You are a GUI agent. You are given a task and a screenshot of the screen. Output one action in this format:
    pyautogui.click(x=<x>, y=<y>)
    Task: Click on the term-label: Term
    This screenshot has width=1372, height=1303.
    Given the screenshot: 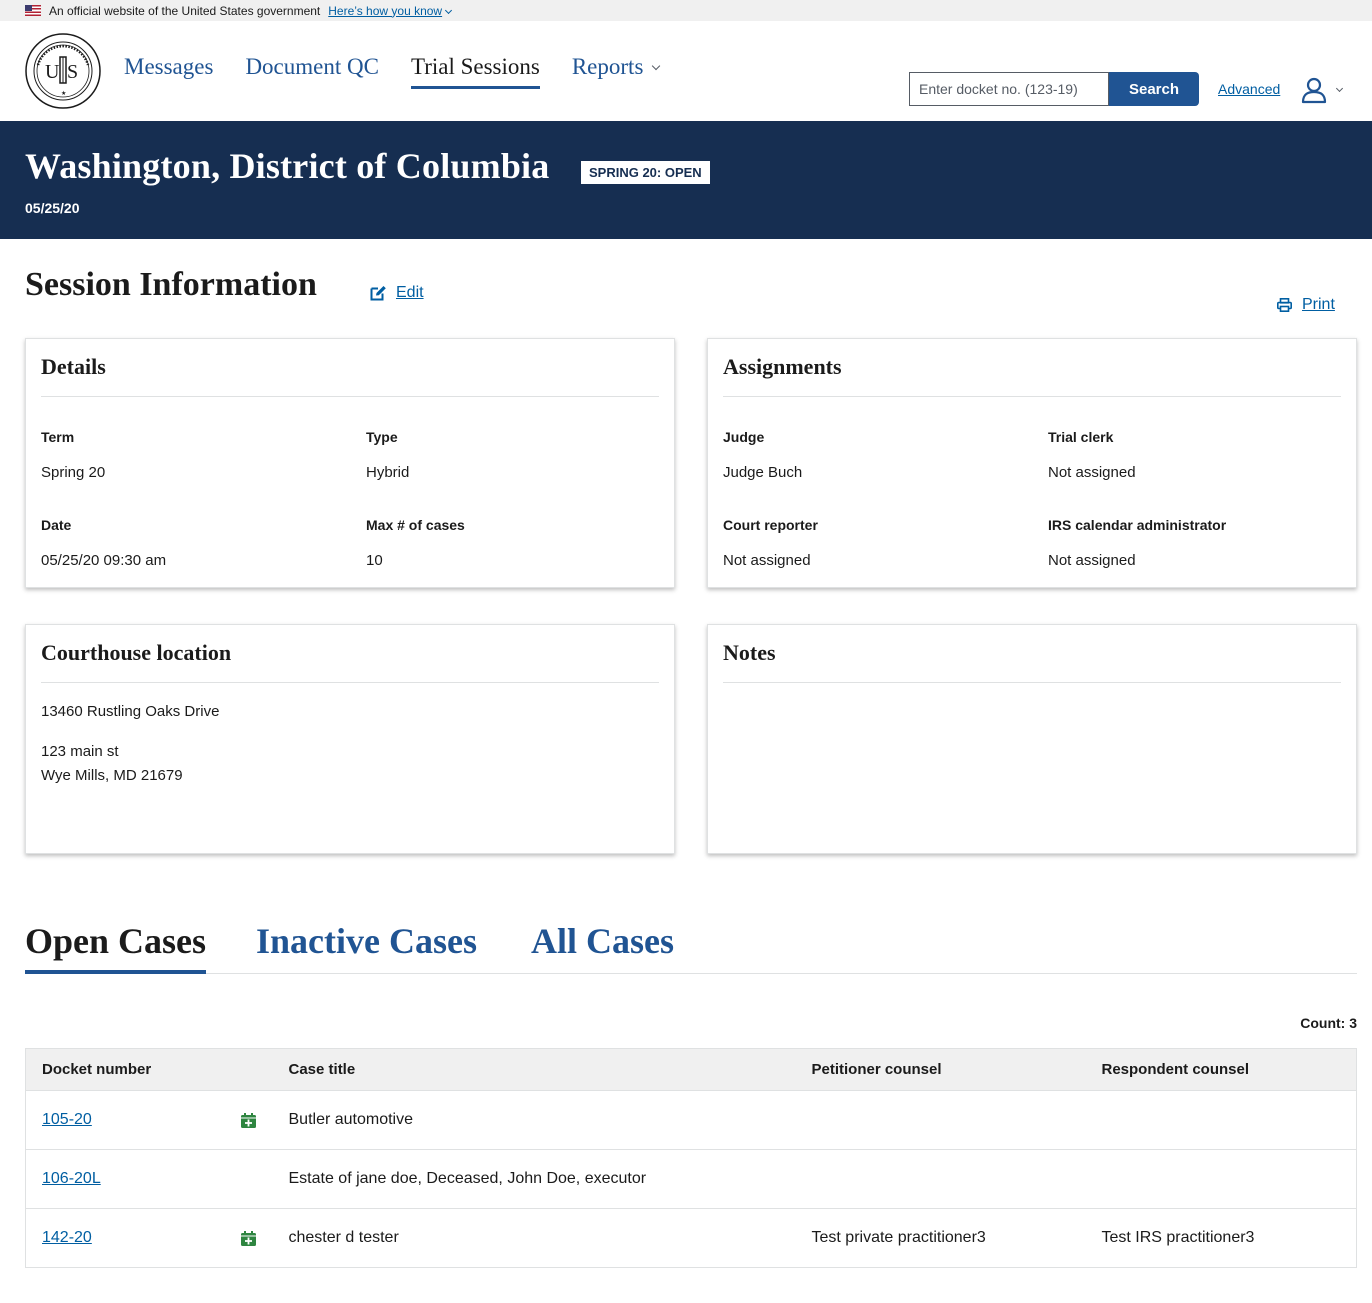 What is the action you would take?
    pyautogui.click(x=58, y=437)
    